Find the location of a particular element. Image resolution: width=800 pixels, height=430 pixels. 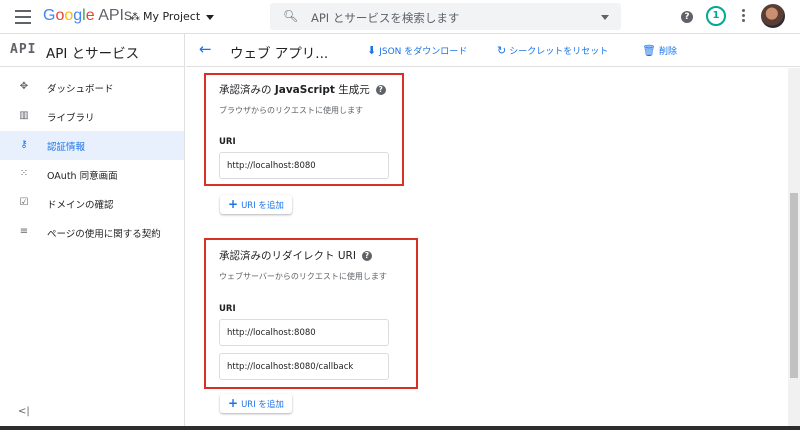

sidebar-item-page-usage-agreements: ≡ ページの使用に関する契約 is located at coordinates (92, 232).